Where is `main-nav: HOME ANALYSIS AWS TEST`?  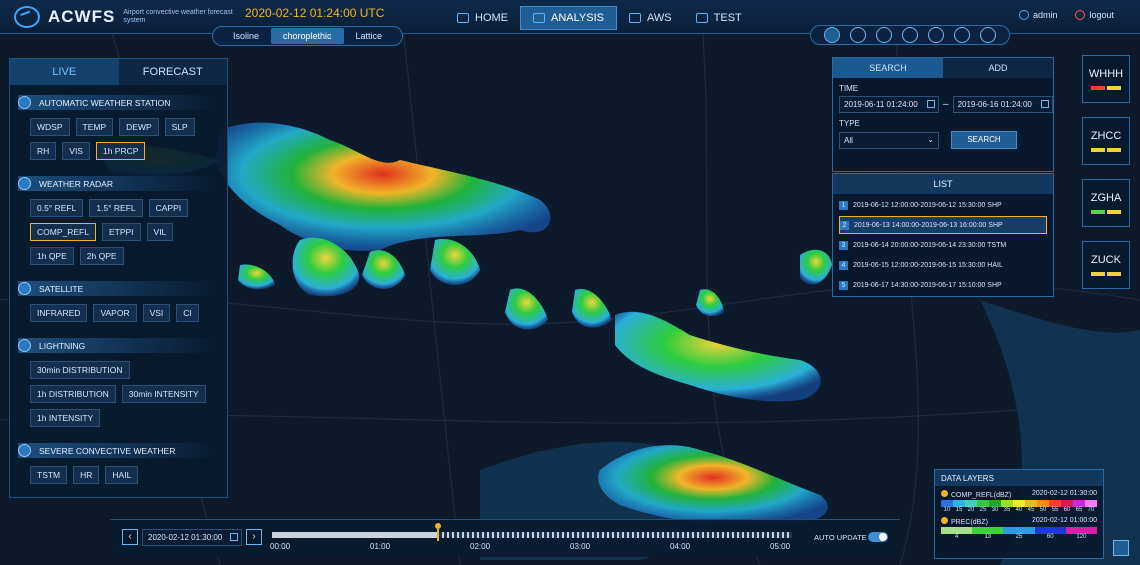
main-nav: HOME ANALYSIS AWS TEST is located at coordinates (599, 18).